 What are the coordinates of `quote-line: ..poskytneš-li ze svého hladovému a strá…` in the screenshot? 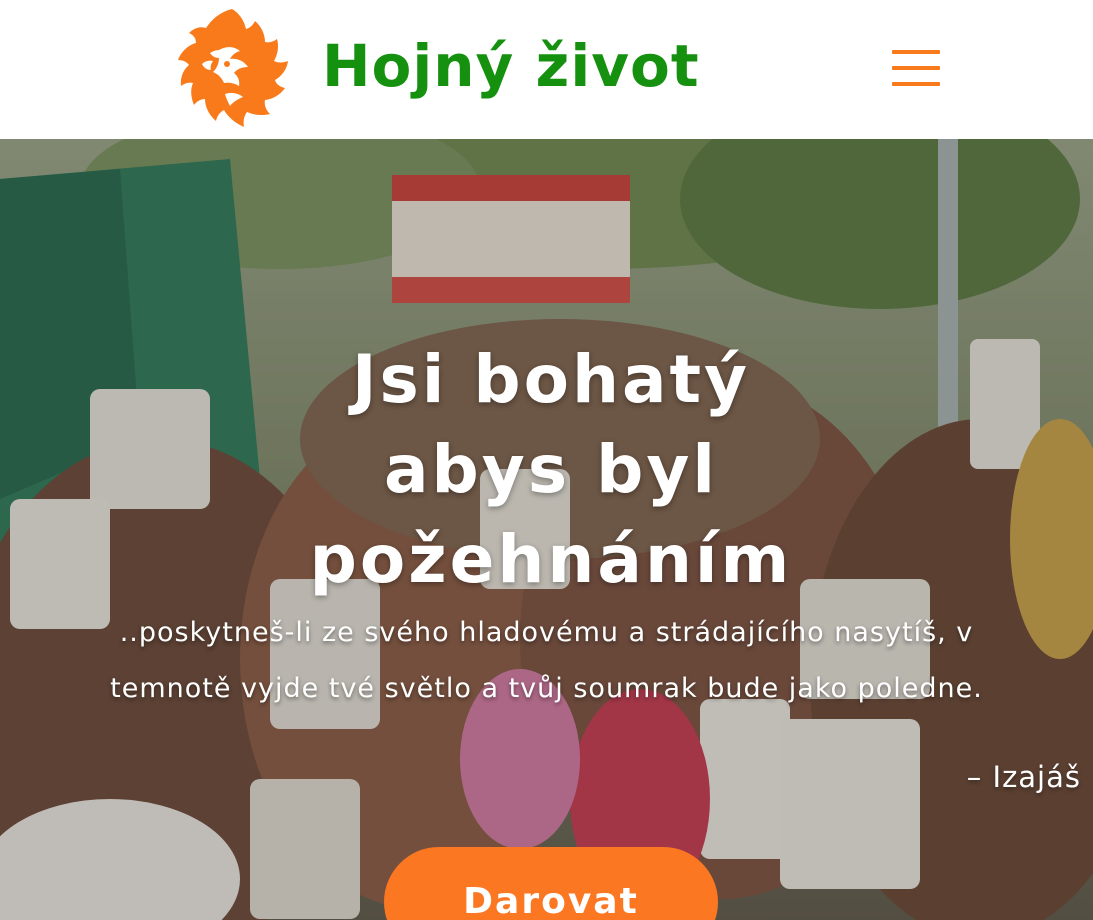 It's located at (546, 632).